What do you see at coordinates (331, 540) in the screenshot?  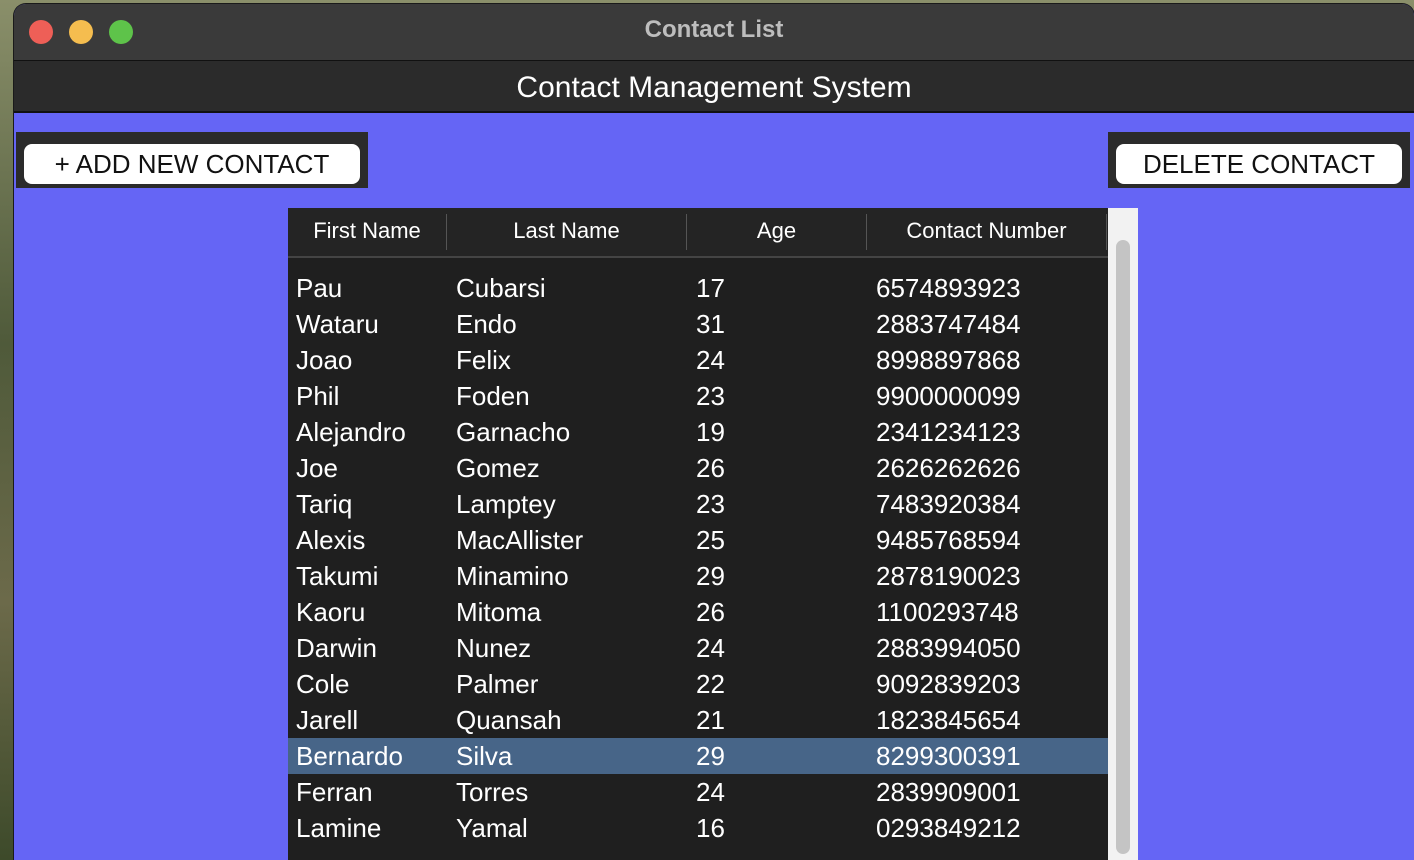 I see `first-name-cell: Alexis` at bounding box center [331, 540].